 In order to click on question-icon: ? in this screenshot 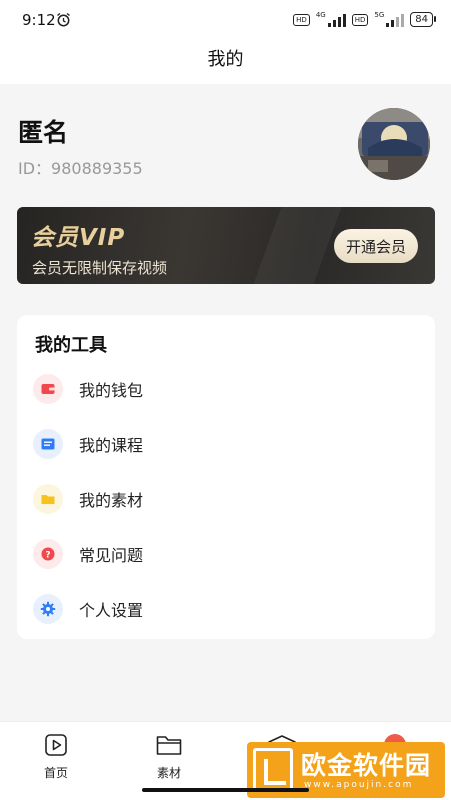, I will do `click(48, 554)`.